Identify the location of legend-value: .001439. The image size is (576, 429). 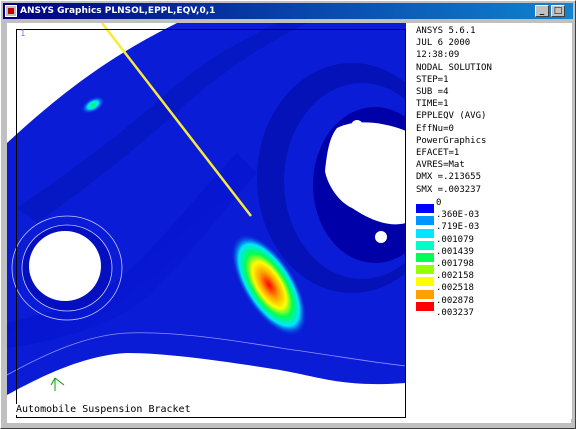
(455, 251).